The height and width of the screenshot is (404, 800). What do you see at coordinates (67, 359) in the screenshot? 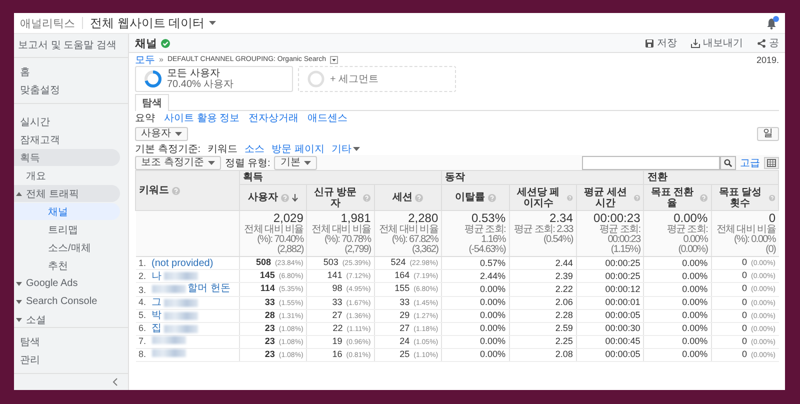
I see `nav-item: 관리` at bounding box center [67, 359].